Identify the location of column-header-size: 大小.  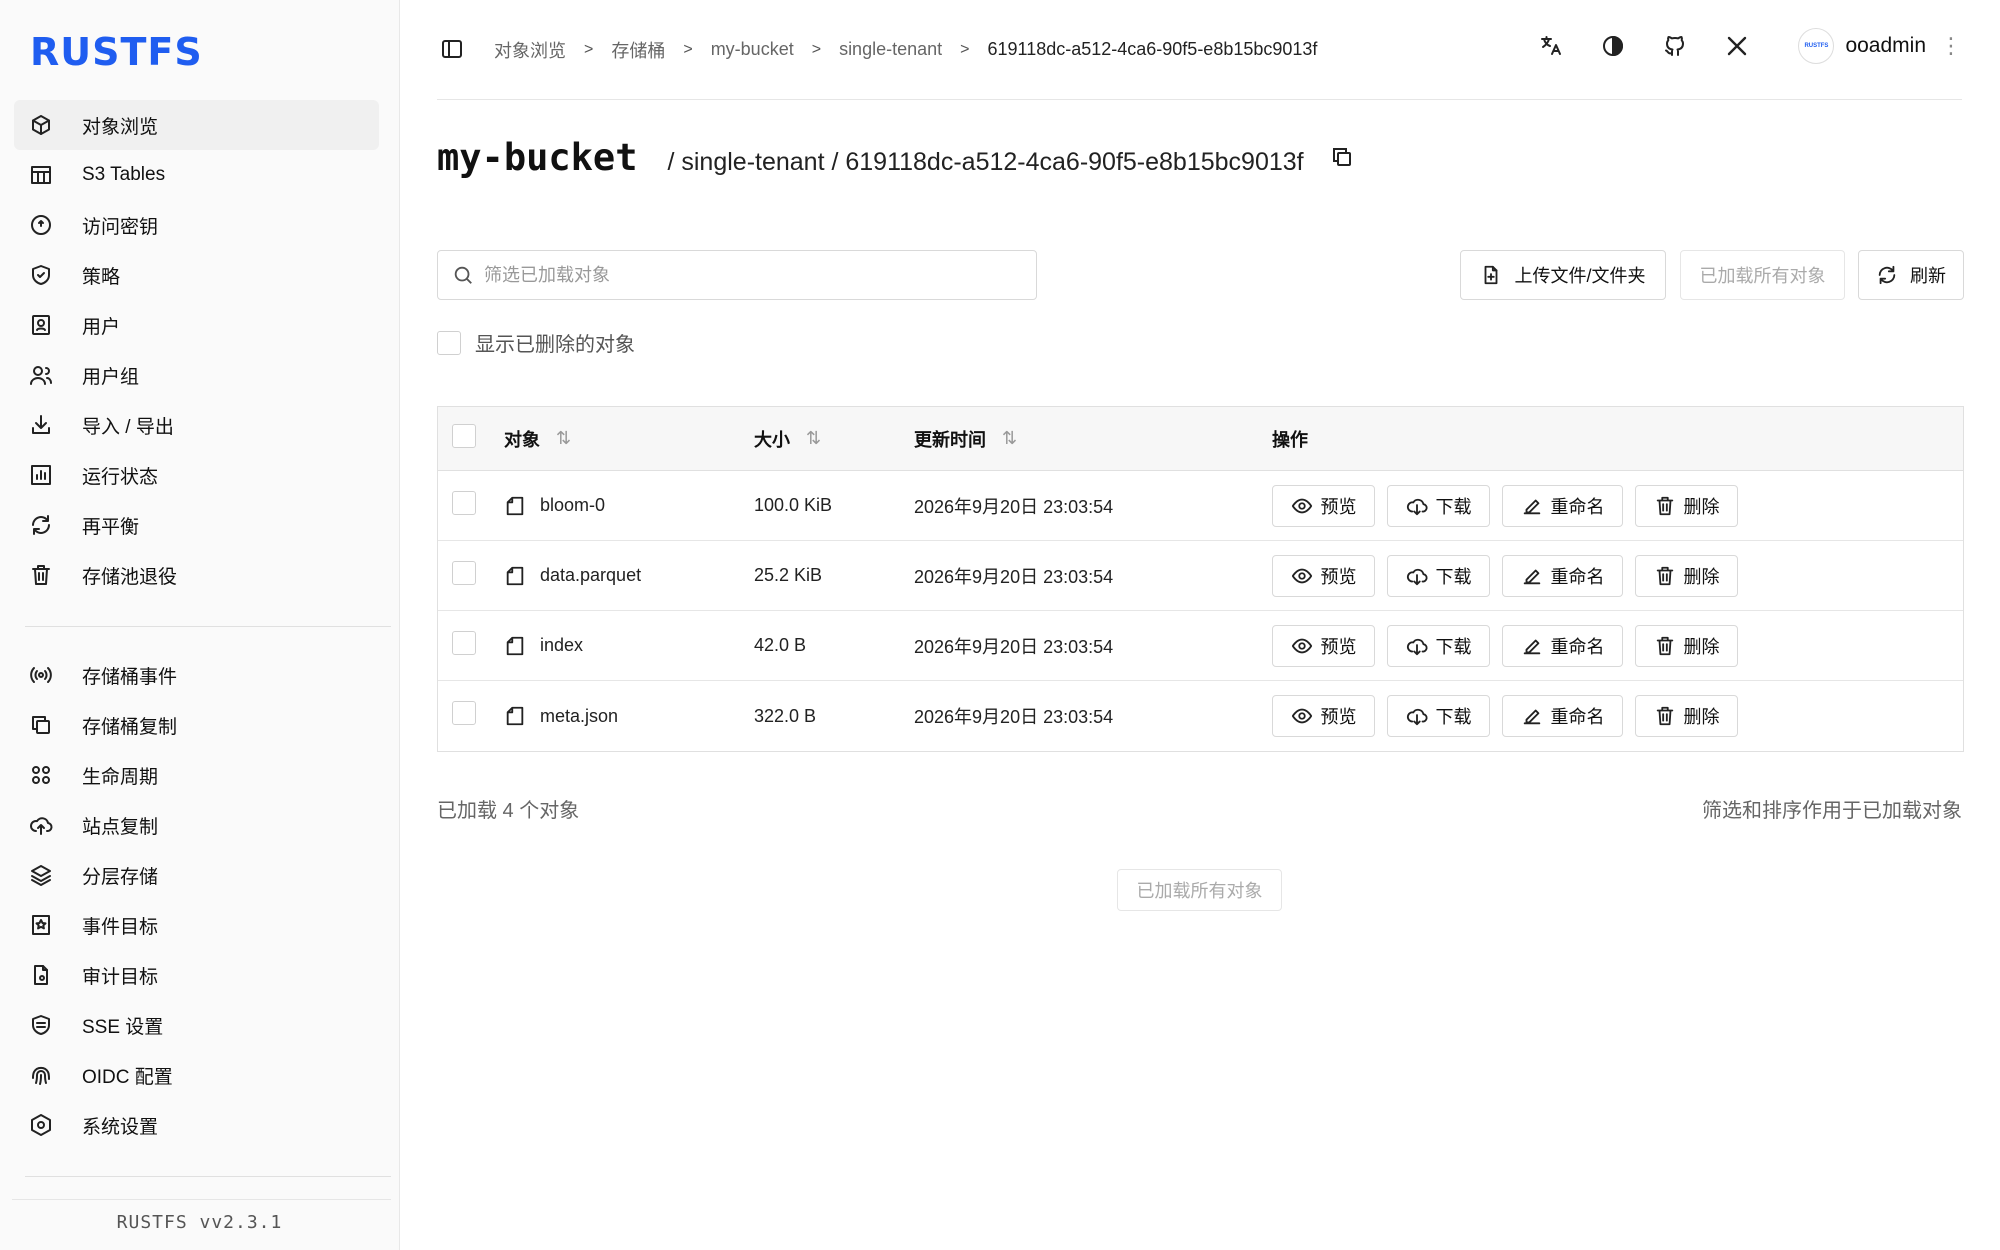
(772, 439).